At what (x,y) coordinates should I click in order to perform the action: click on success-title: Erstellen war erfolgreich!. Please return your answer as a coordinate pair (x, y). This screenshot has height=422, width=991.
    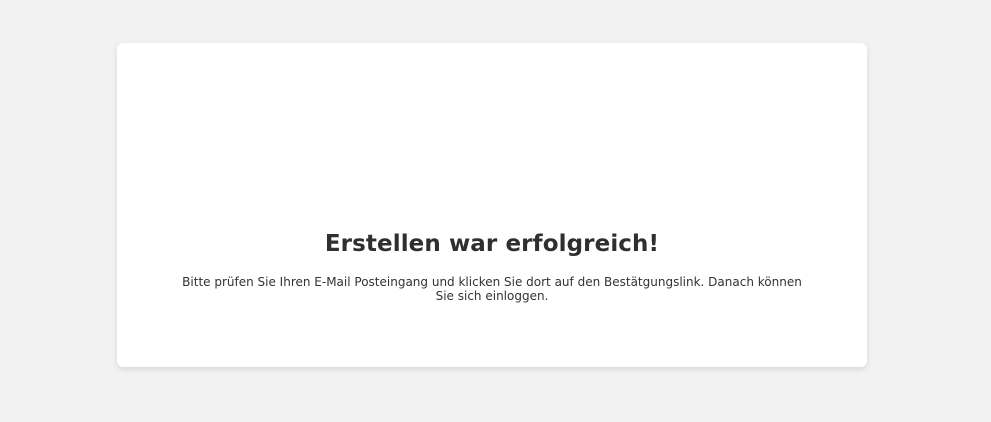
    Looking at the image, I should click on (492, 244).